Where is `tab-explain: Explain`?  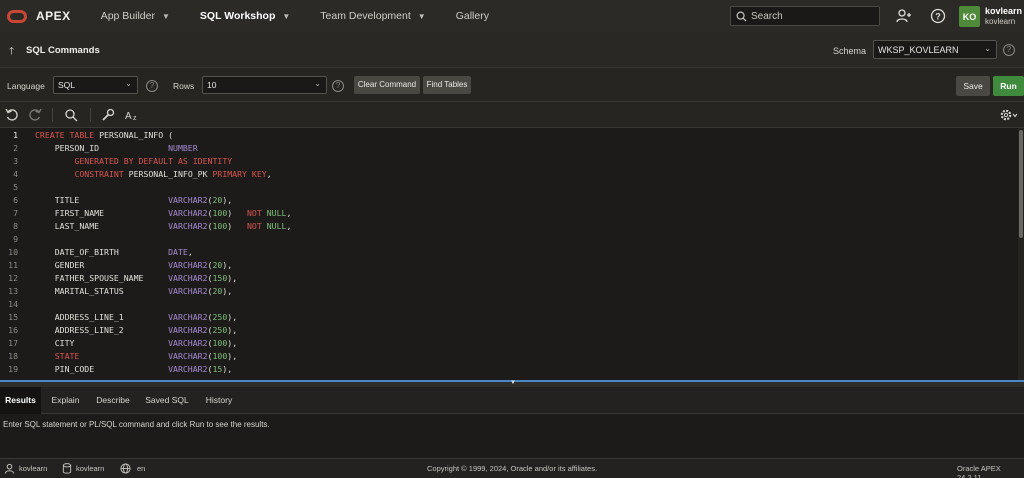 tab-explain: Explain is located at coordinates (65, 400).